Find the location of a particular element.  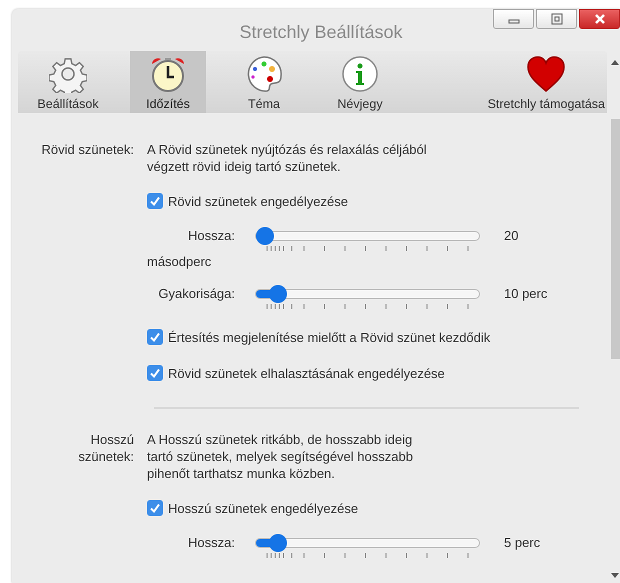

checkbox-option: Rövid szünetek elhalasztásának engedélyezése is located at coordinates (362, 373).